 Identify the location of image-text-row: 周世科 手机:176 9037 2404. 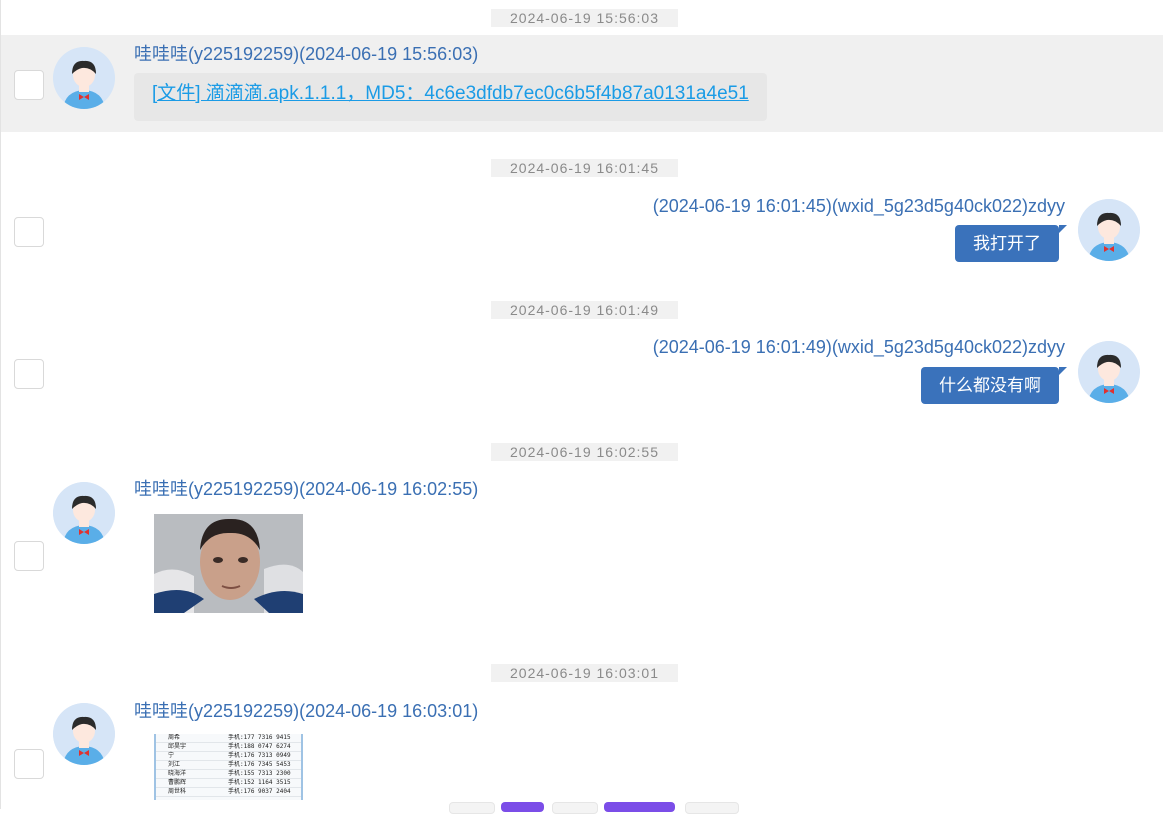
(228, 792).